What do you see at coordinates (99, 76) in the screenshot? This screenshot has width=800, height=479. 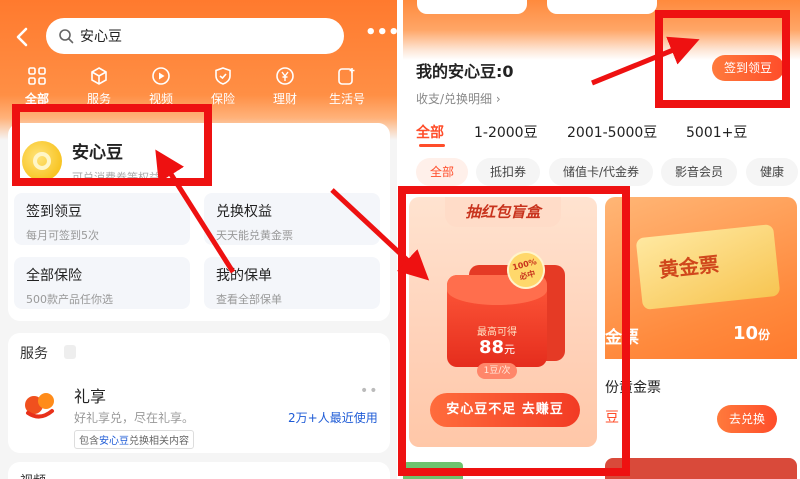 I see `cube-icon` at bounding box center [99, 76].